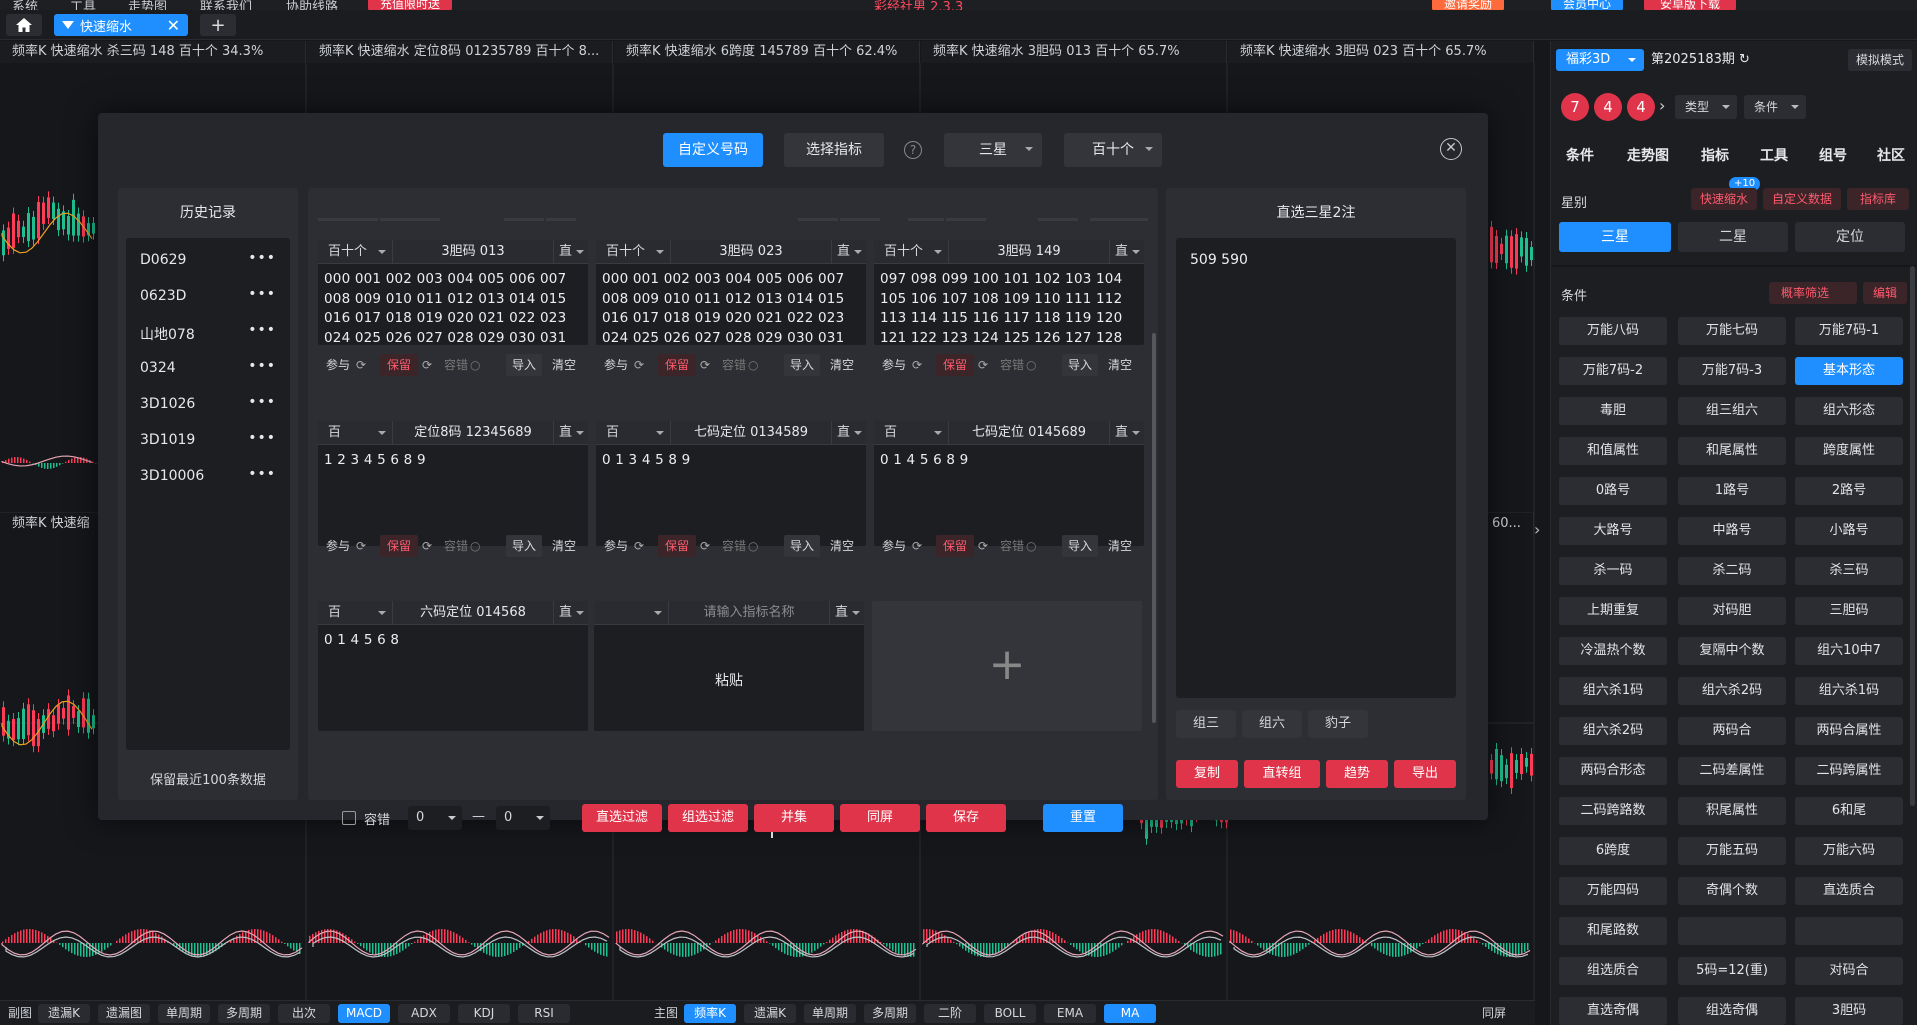 The height and width of the screenshot is (1025, 1917). I want to click on condition-button: 组选质合, so click(1613, 971).